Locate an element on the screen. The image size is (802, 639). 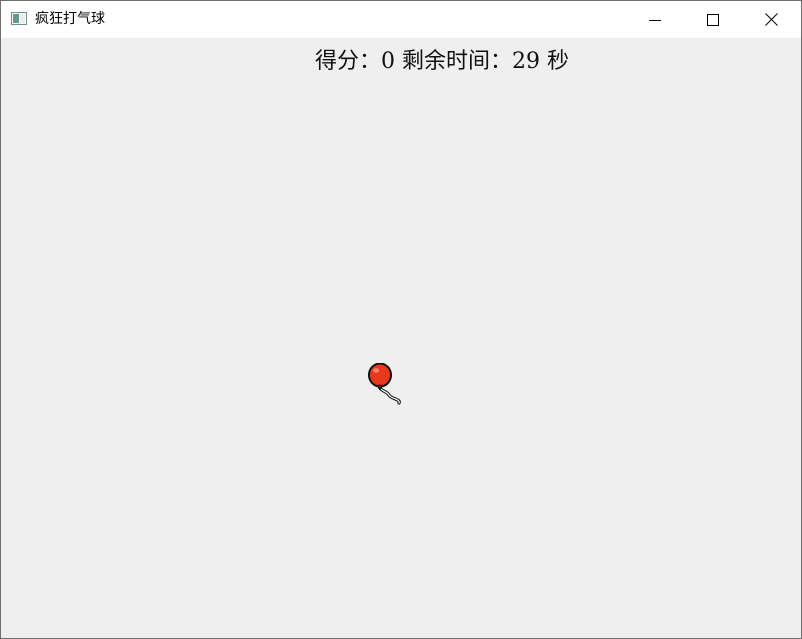
maximize-icon is located at coordinates (713, 19).